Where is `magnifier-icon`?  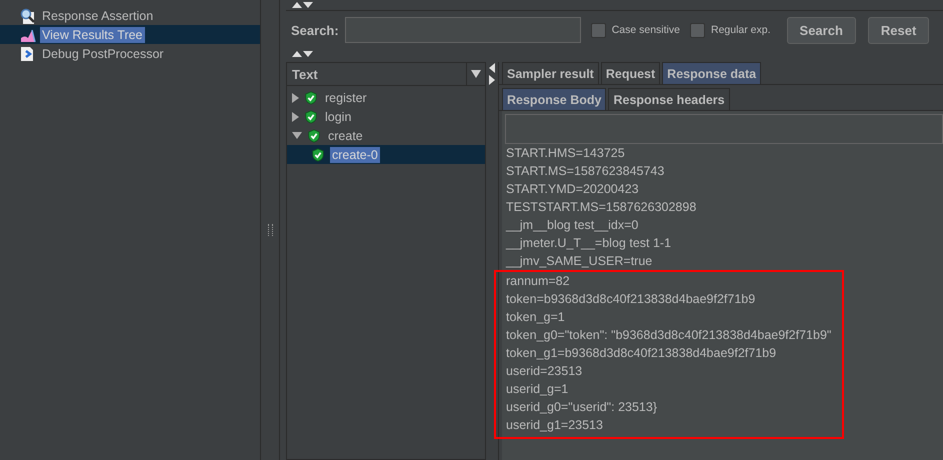 magnifier-icon is located at coordinates (28, 16).